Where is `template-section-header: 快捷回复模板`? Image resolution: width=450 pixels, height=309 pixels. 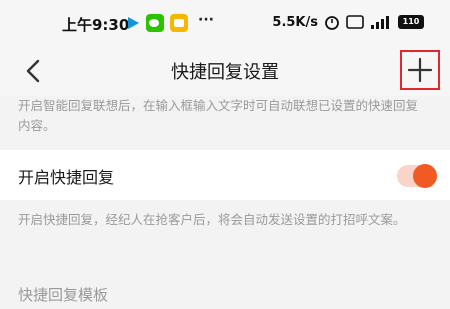
template-section-header: 快捷回复模板 is located at coordinates (63, 295).